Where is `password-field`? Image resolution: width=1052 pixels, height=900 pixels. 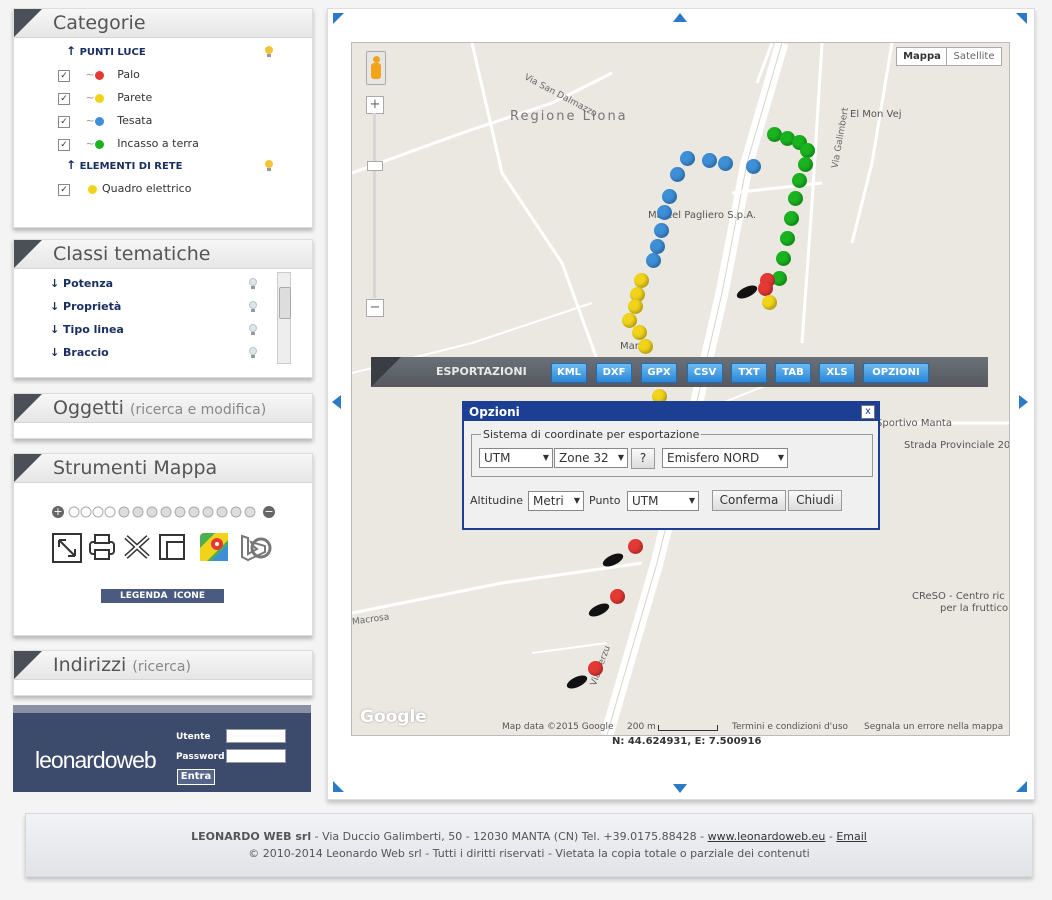 password-field is located at coordinates (256, 756).